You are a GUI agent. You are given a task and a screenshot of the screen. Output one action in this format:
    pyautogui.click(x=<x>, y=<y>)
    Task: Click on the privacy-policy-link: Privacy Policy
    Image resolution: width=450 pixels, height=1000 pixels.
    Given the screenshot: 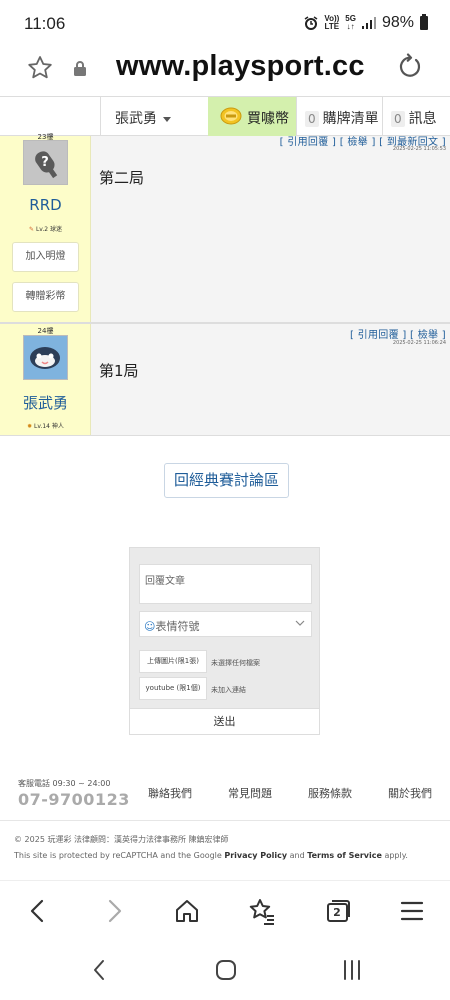 What is the action you would take?
    pyautogui.click(x=255, y=855)
    